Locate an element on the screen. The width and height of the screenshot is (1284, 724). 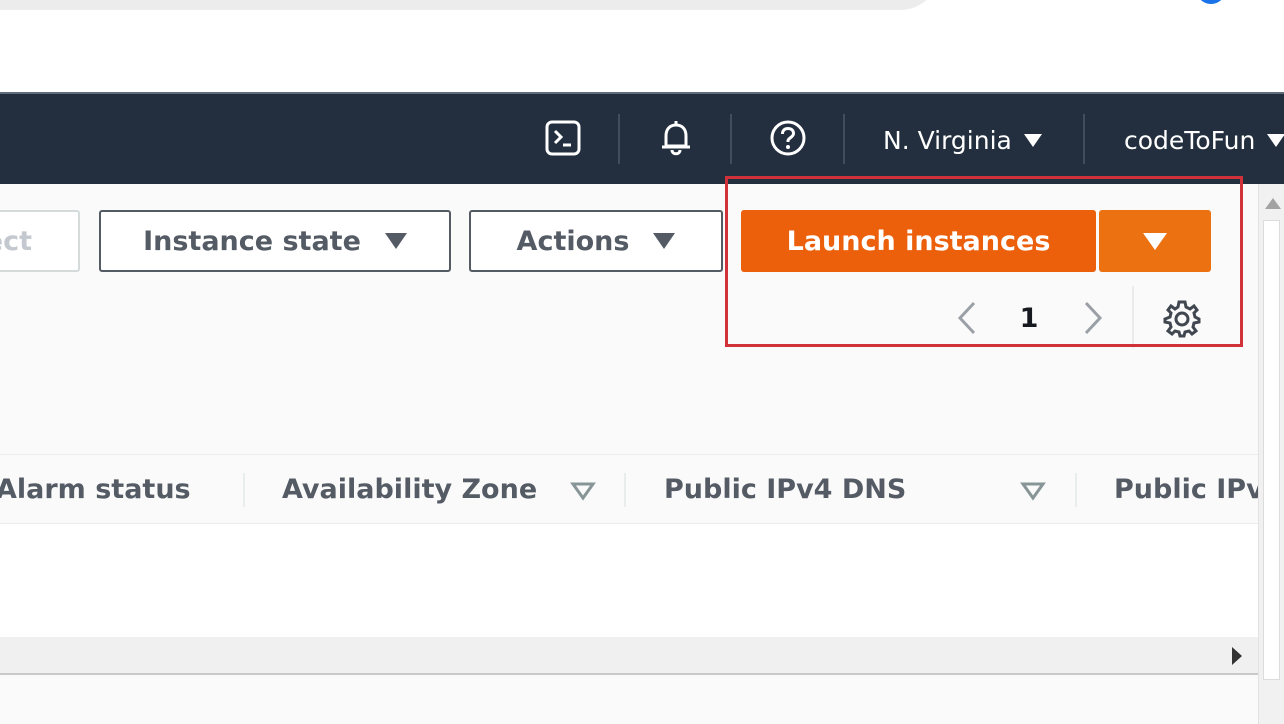
cloudshell-icon is located at coordinates (563, 138).